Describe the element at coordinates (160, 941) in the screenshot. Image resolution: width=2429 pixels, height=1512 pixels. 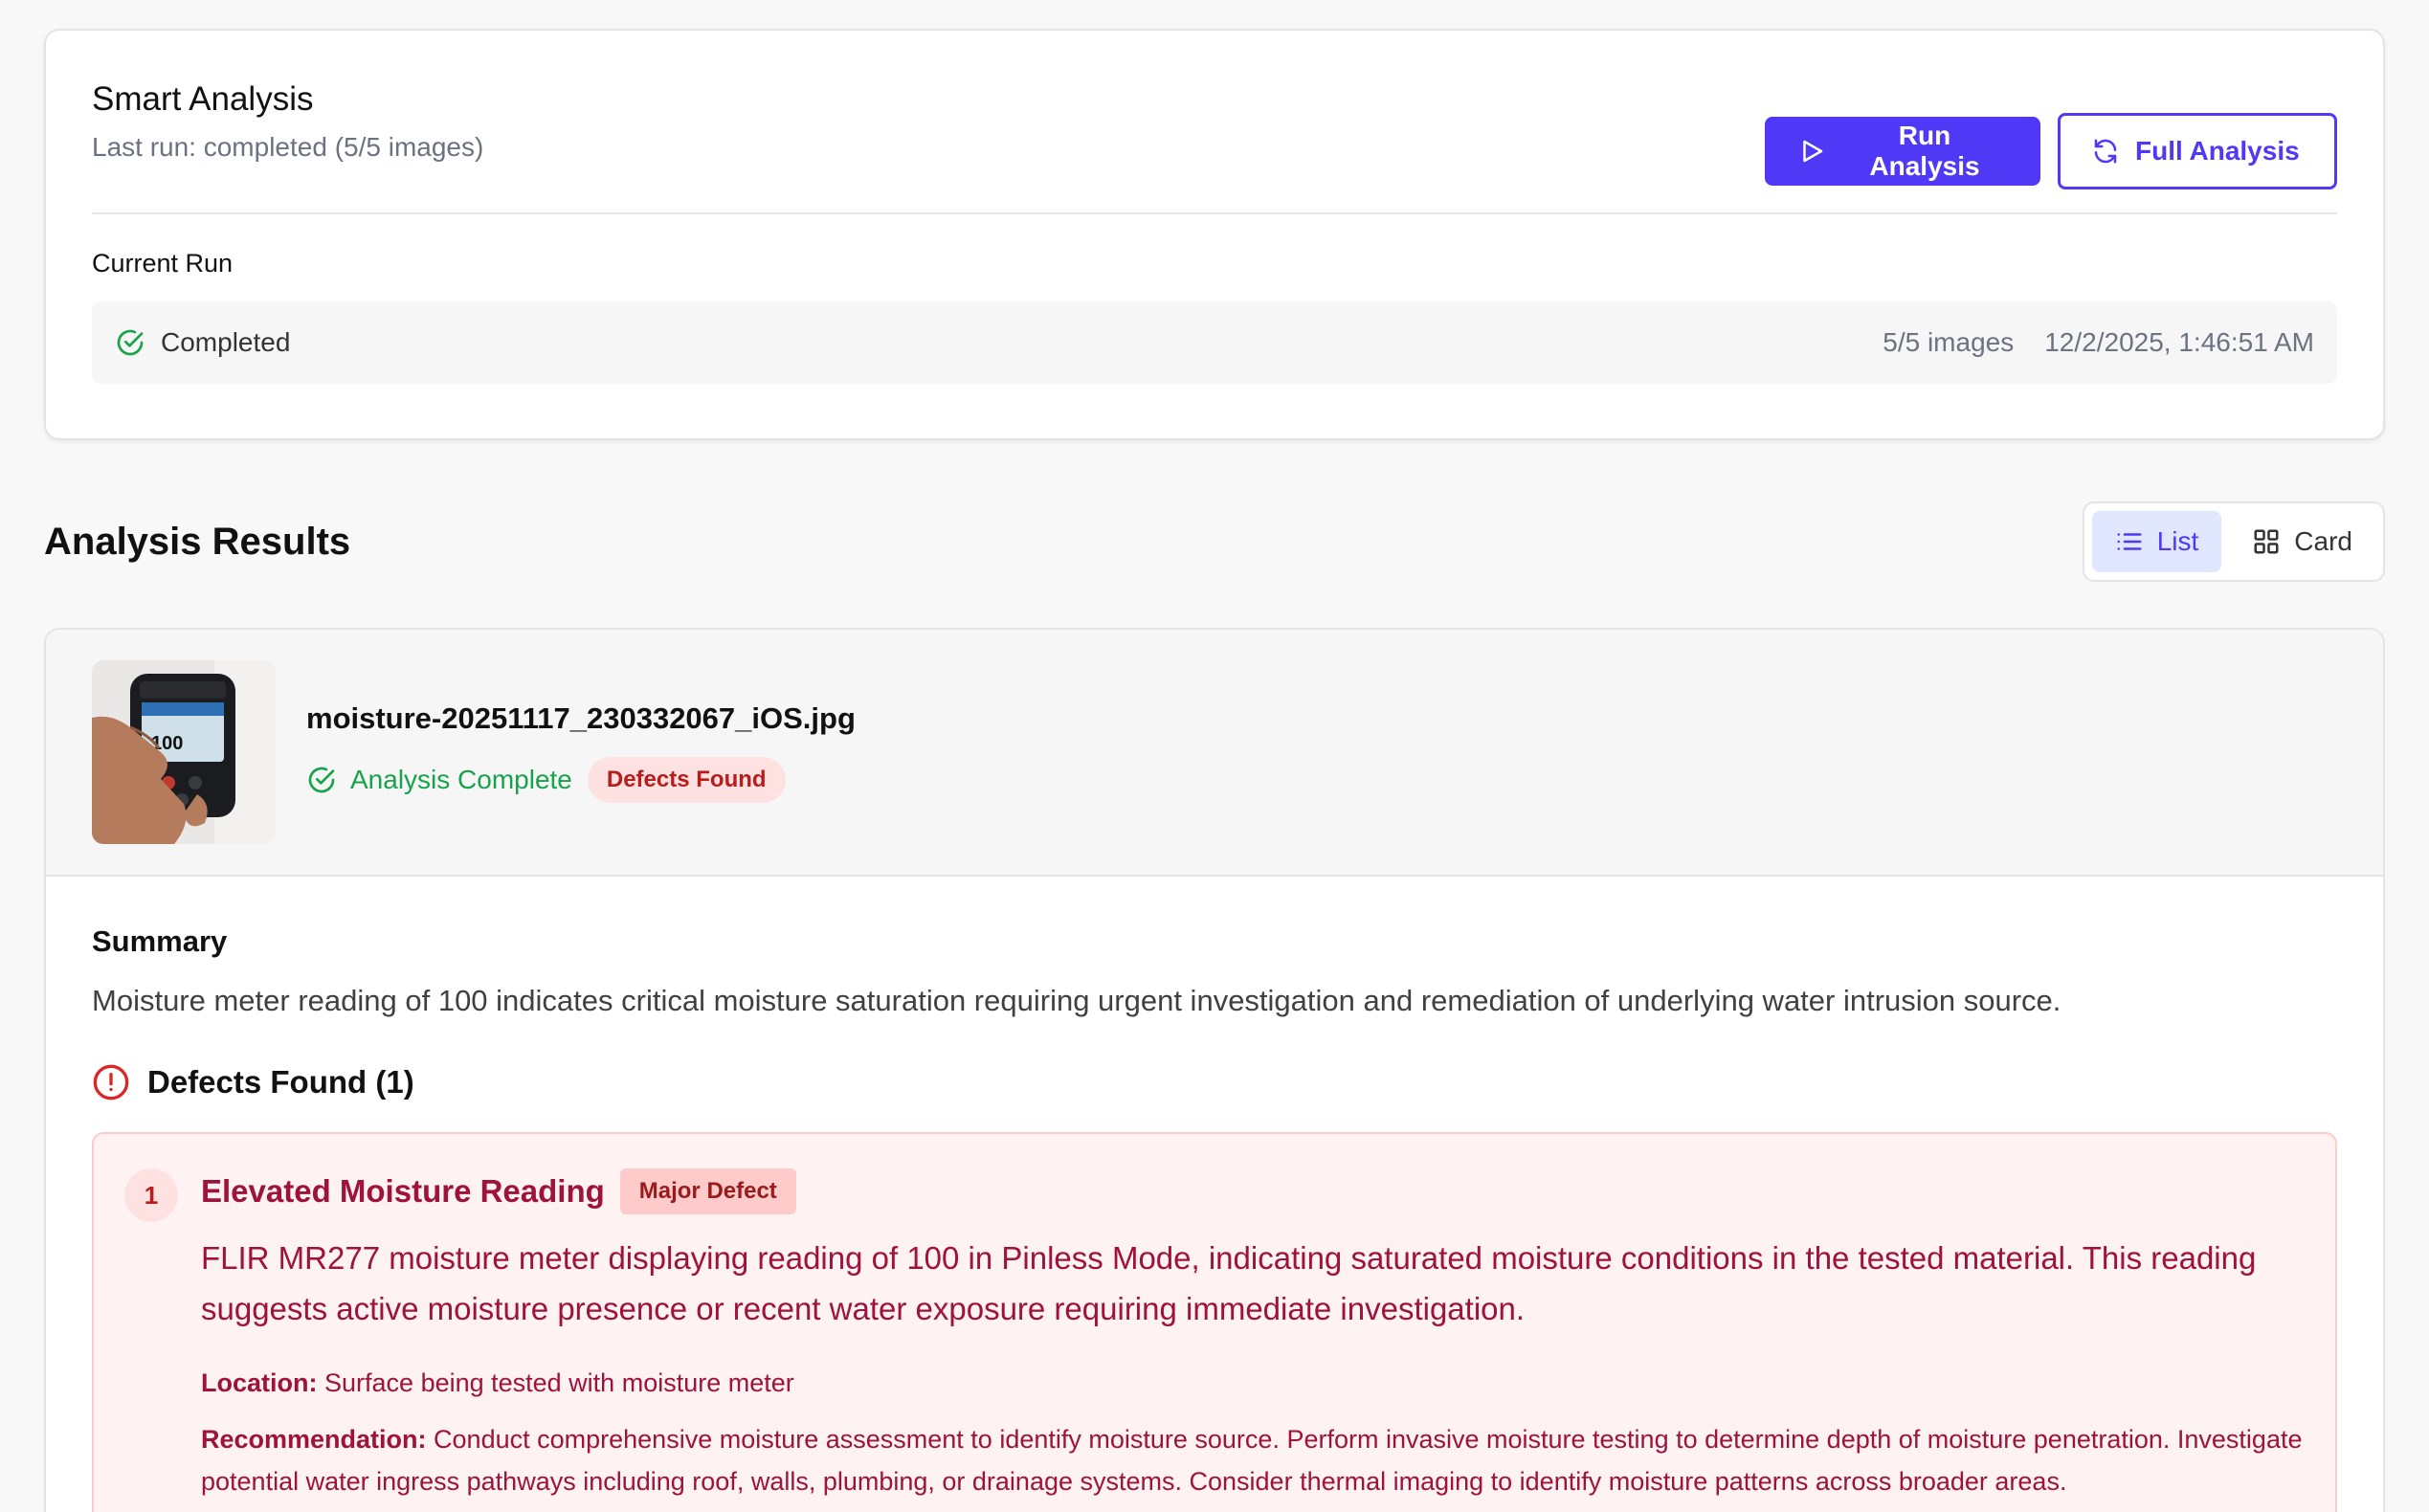
I see `summary-title: Summary` at that location.